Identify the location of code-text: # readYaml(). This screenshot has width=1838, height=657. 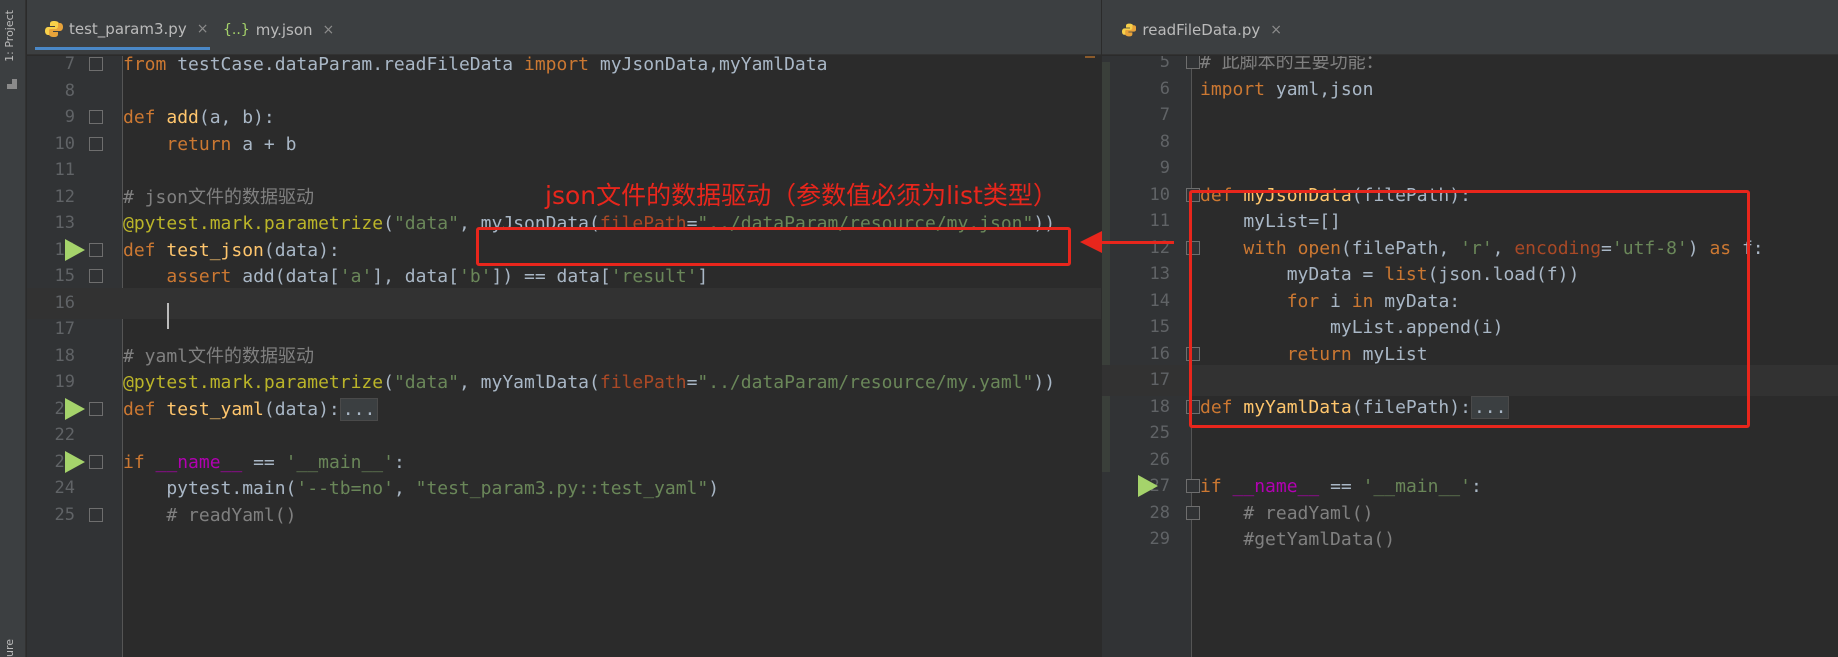
(231, 515).